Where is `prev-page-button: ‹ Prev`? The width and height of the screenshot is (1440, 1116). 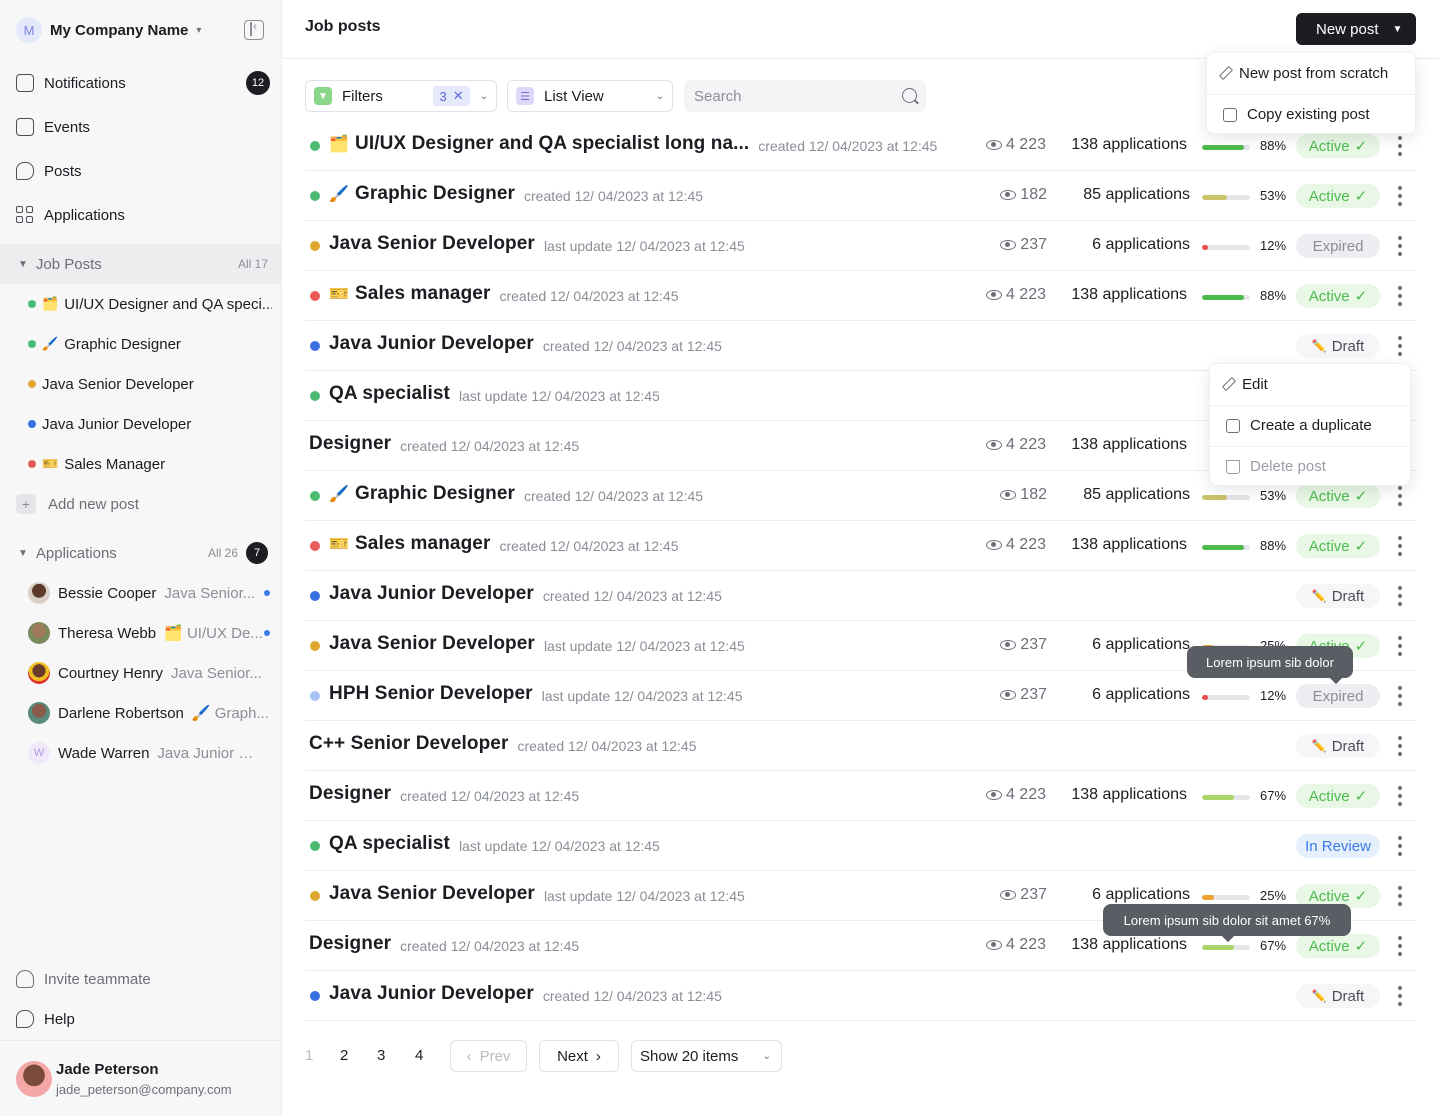 prev-page-button: ‹ Prev is located at coordinates (488, 1056).